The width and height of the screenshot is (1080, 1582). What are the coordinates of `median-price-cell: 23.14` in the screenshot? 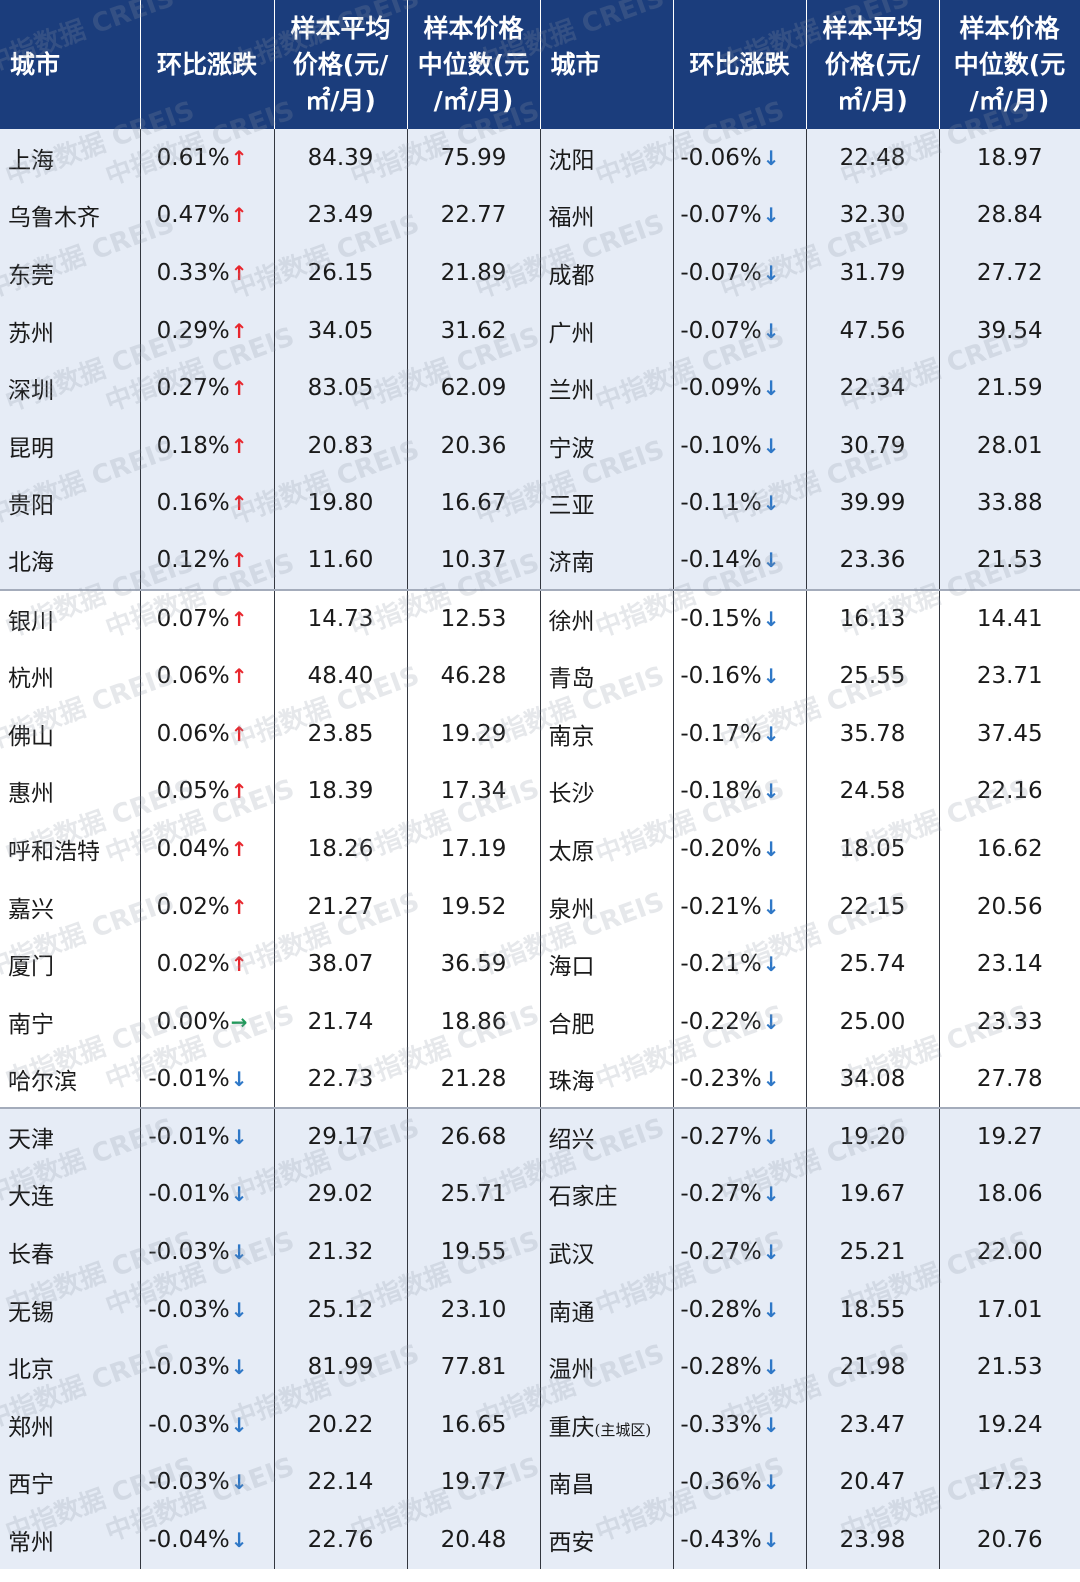 It's located at (1009, 964).